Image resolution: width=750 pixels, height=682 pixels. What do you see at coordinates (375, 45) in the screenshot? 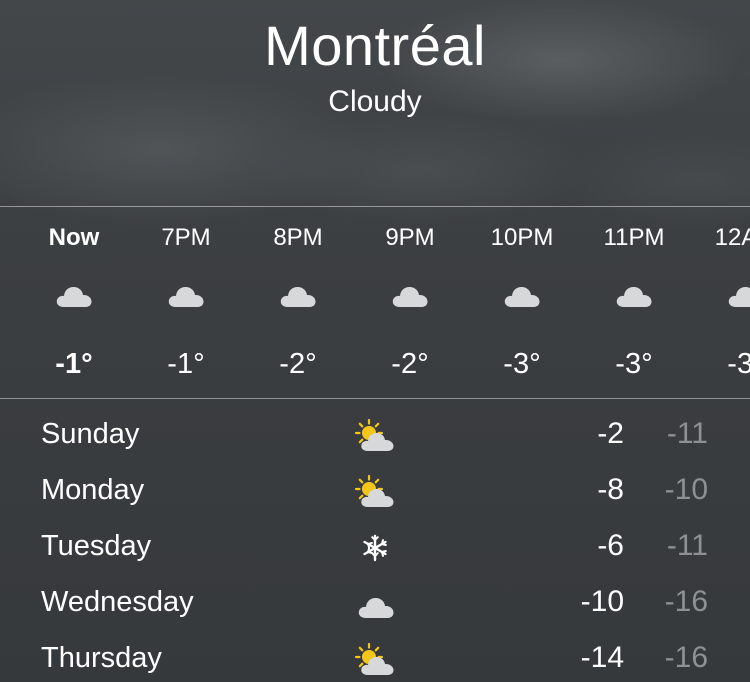
I see `city-name: Montréal` at bounding box center [375, 45].